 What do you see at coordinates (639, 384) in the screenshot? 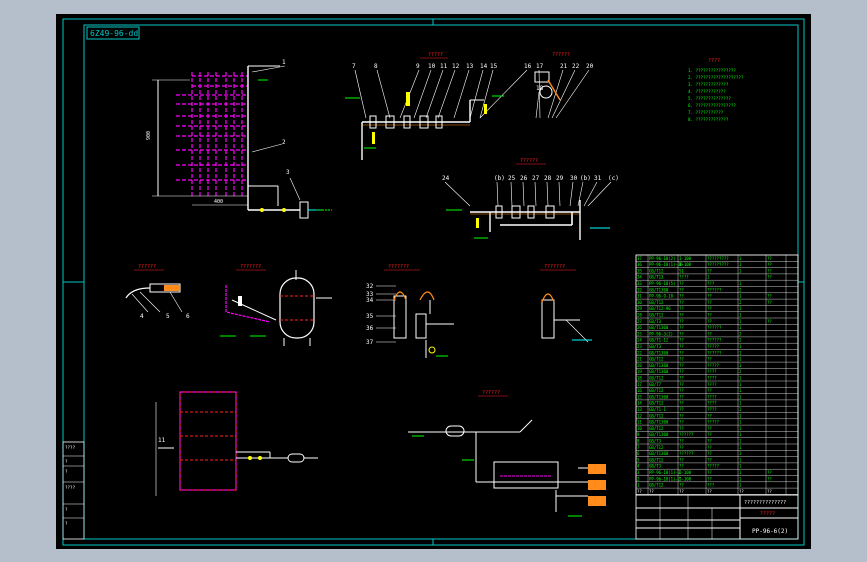
I see `bom-cell: 17` at bounding box center [639, 384].